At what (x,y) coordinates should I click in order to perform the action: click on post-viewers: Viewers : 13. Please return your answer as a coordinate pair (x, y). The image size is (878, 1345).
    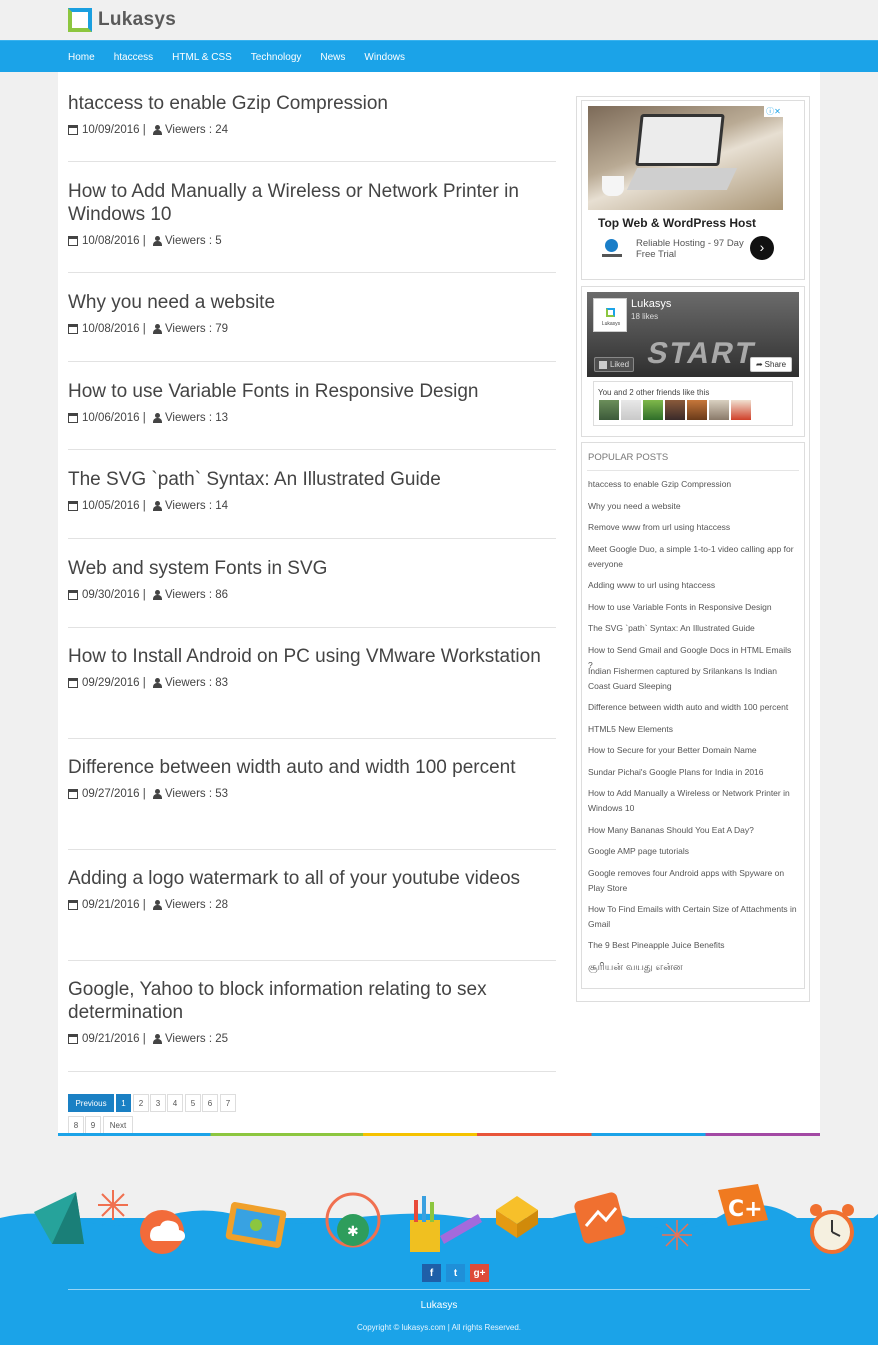
    Looking at the image, I should click on (196, 418).